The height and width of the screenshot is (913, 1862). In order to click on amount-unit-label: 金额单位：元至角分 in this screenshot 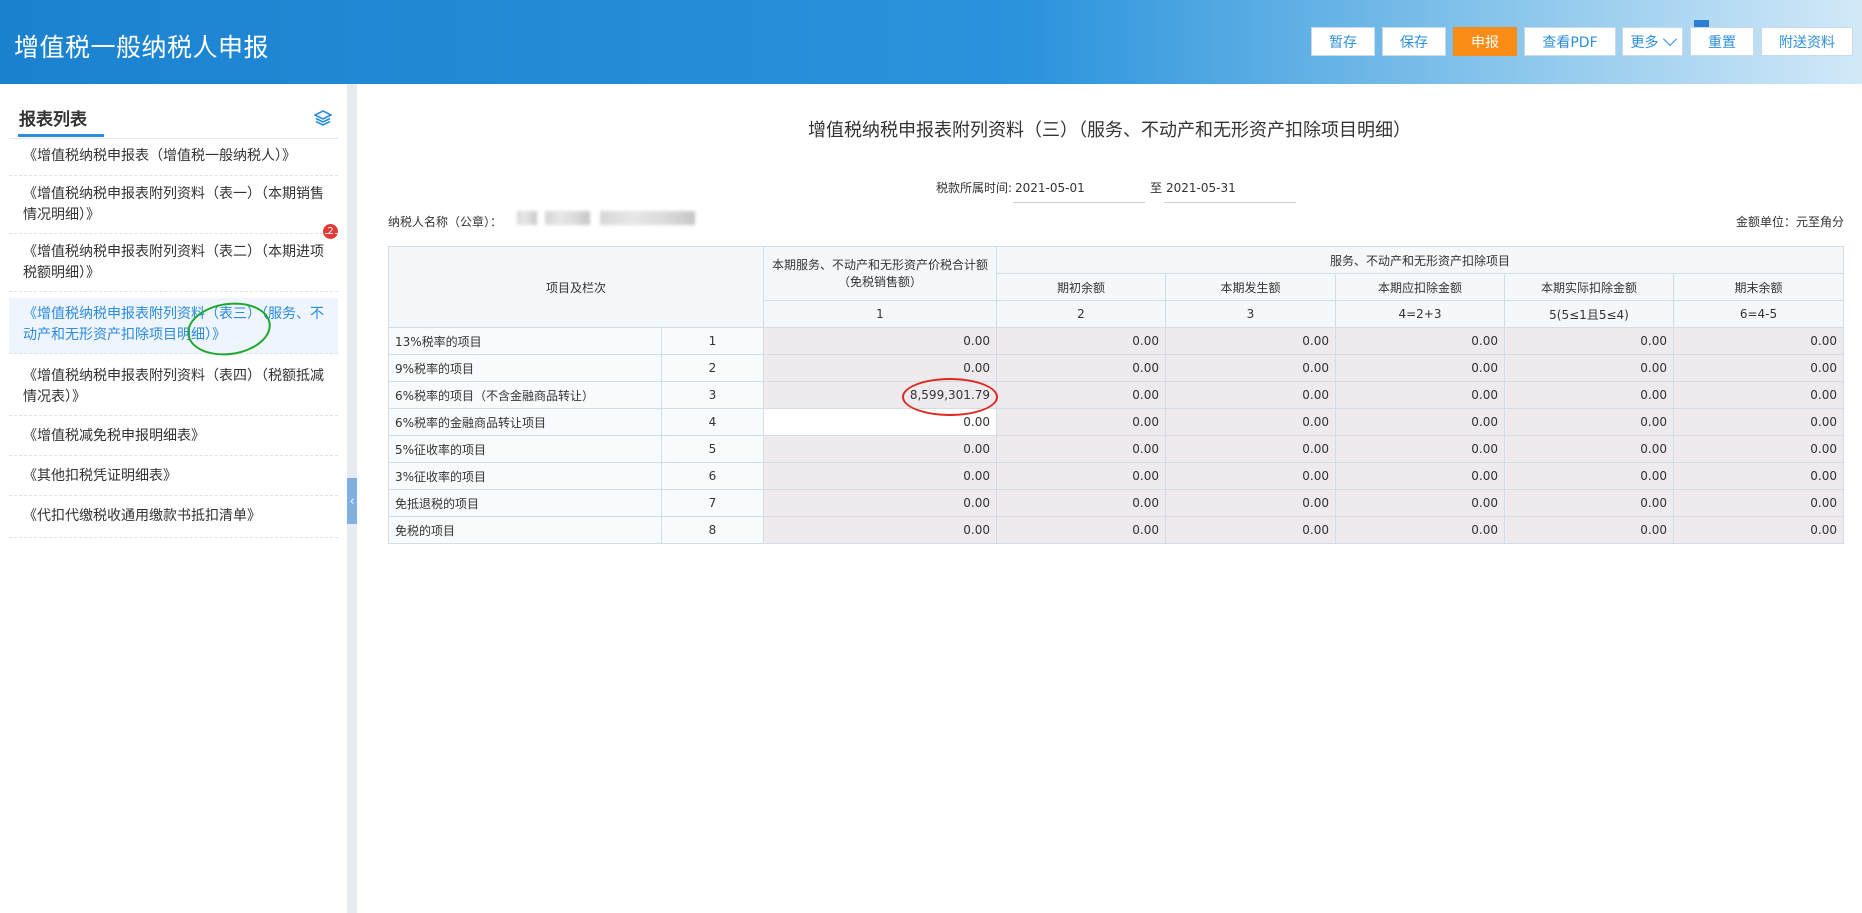, I will do `click(1789, 222)`.